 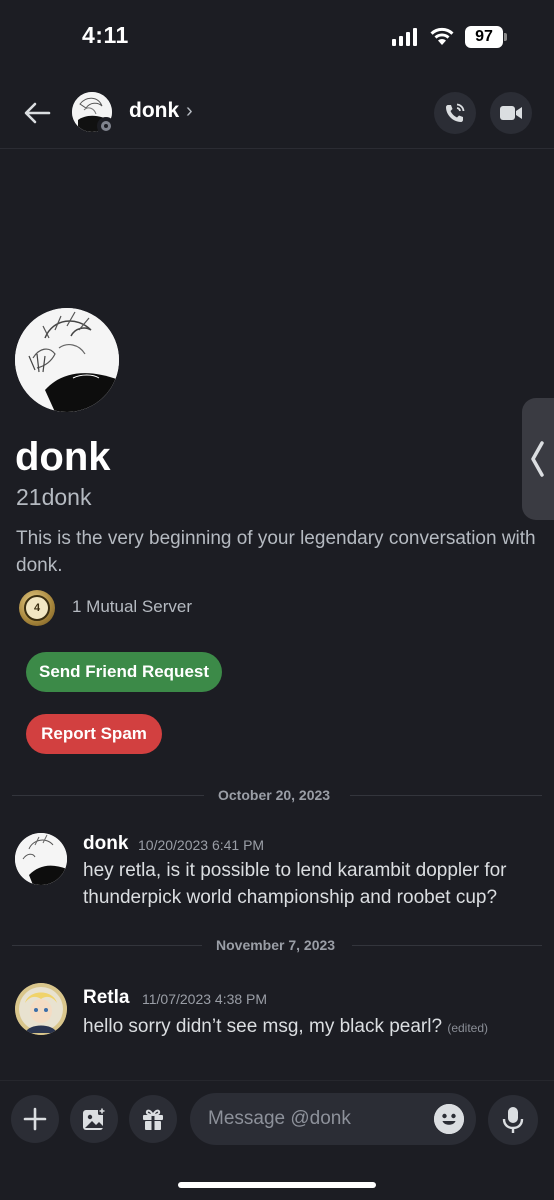 I want to click on chevron-left-icon, so click(x=537, y=459).